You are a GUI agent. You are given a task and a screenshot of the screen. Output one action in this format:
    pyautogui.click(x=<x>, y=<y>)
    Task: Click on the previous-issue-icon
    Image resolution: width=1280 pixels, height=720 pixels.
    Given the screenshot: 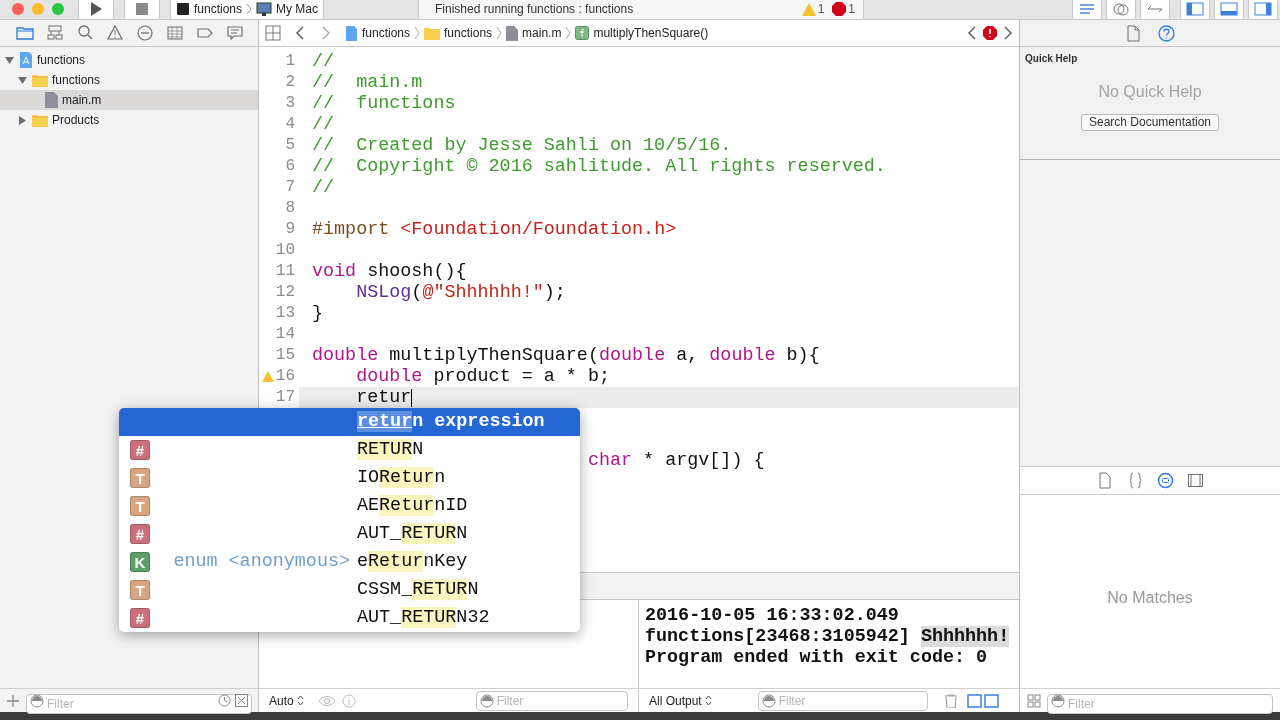 What is the action you would take?
    pyautogui.click(x=972, y=33)
    